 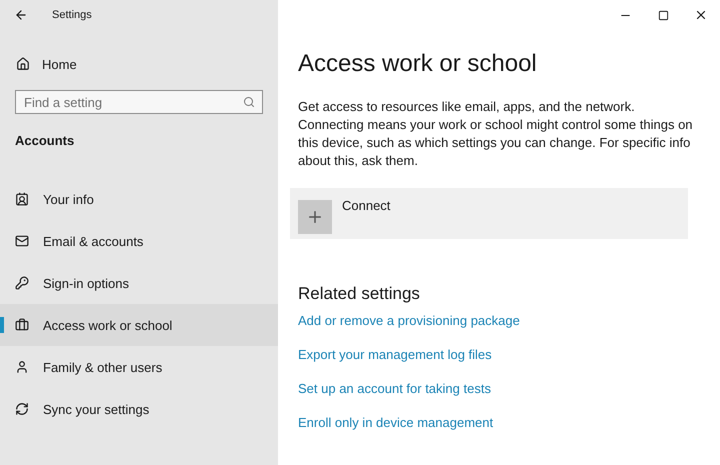 What do you see at coordinates (394, 389) in the screenshot?
I see `related-link: Set up an account for taking tests` at bounding box center [394, 389].